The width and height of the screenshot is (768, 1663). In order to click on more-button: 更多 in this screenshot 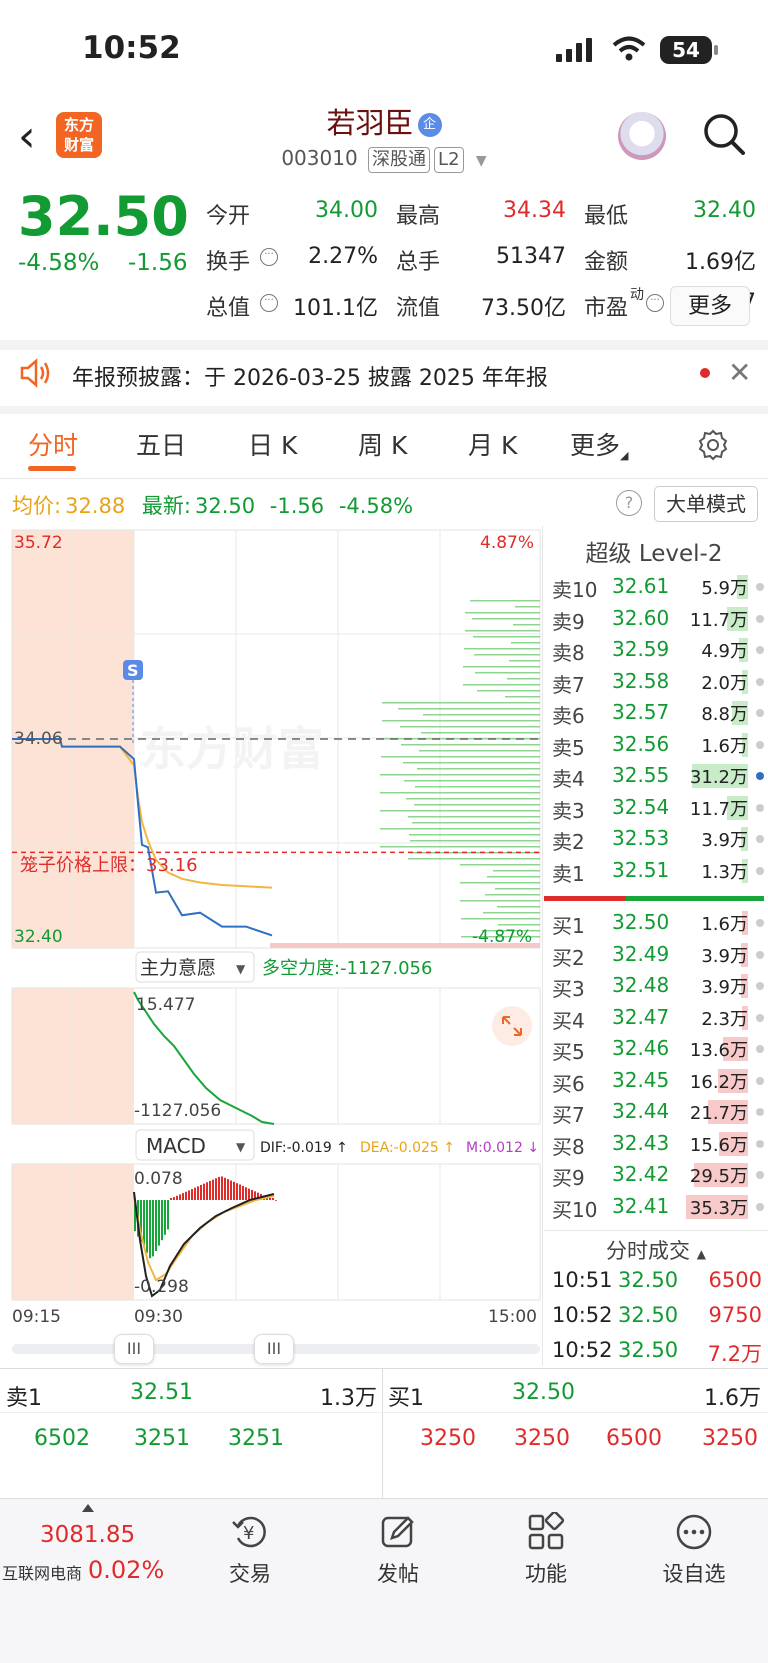, I will do `click(710, 306)`.